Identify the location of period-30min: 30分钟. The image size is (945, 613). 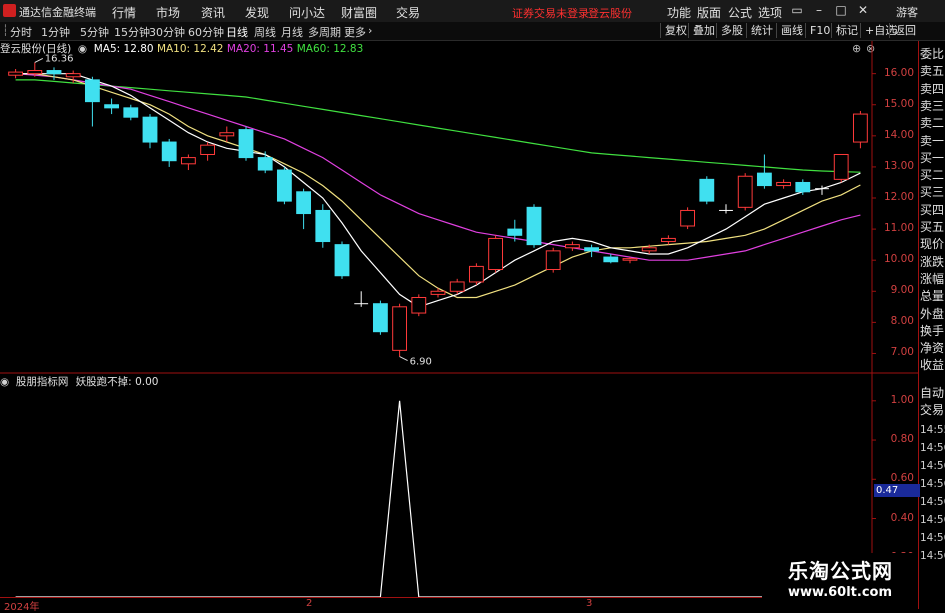
(167, 32).